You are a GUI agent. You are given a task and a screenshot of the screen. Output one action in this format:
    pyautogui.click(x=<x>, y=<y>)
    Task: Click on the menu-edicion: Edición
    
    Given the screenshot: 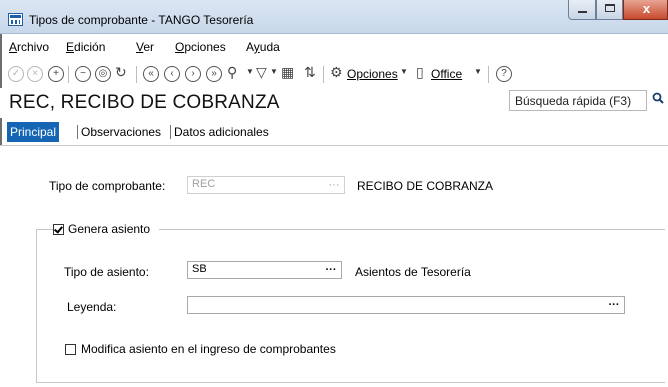 What is the action you would take?
    pyautogui.click(x=85, y=47)
    